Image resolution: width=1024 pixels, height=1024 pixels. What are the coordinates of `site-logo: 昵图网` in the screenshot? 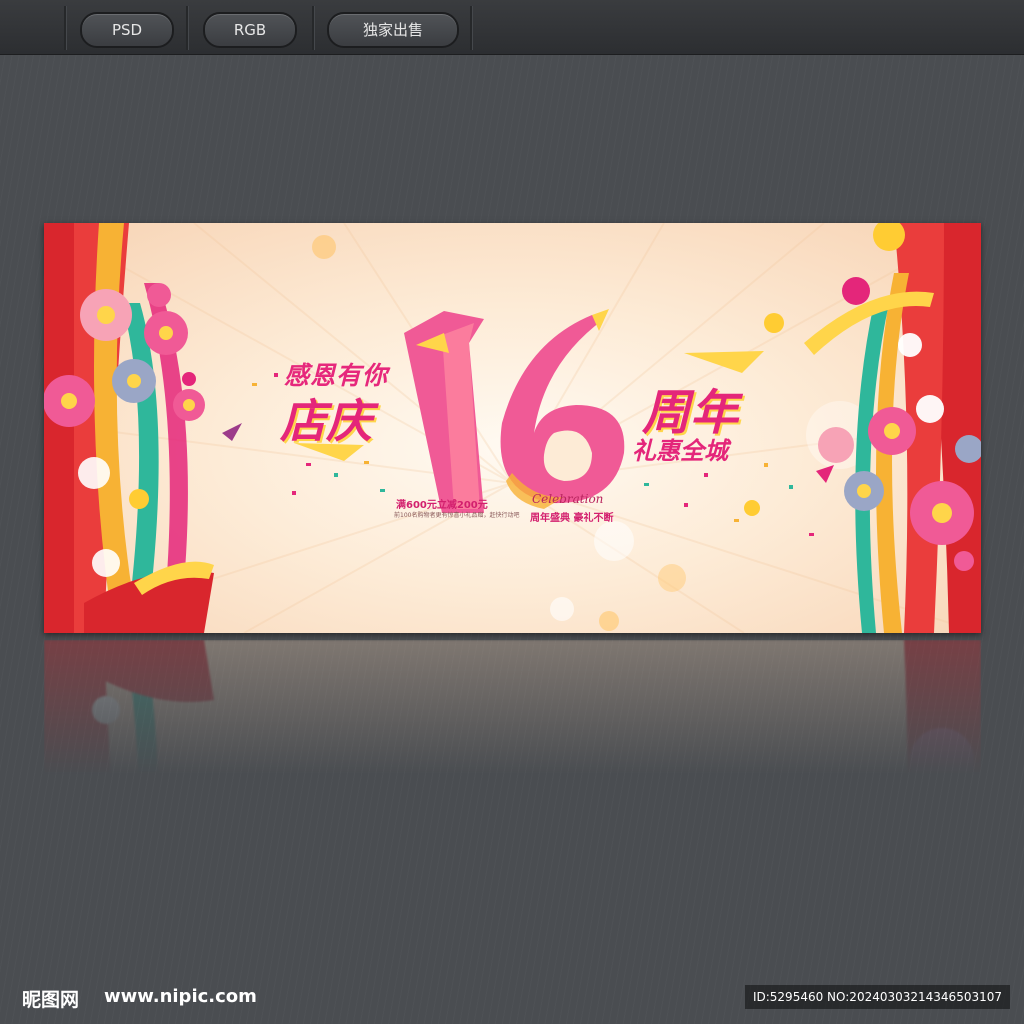 It's located at (51, 1000).